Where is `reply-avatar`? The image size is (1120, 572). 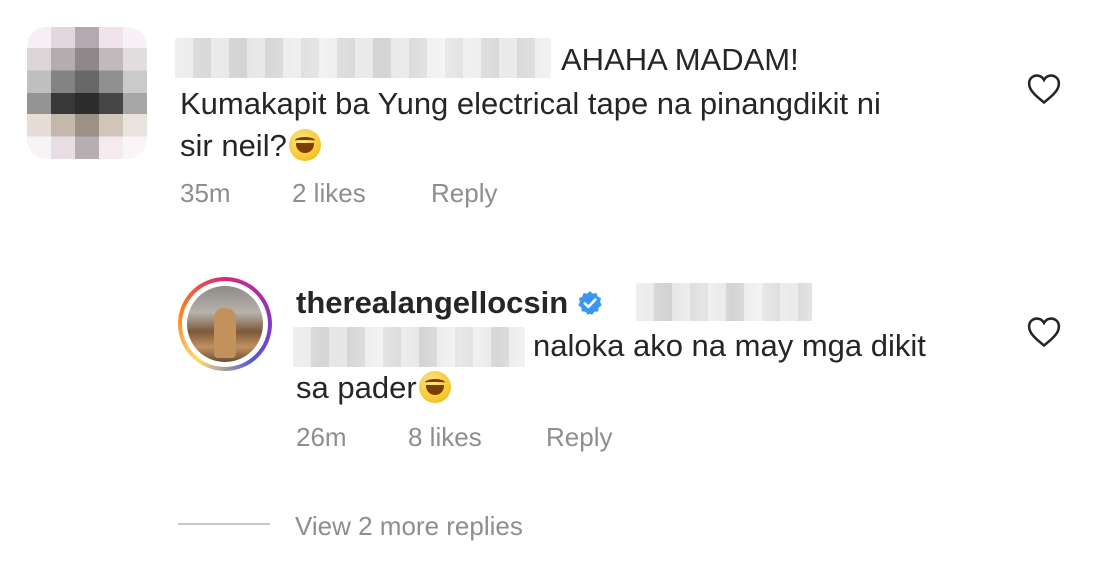
reply-avatar is located at coordinates (225, 324).